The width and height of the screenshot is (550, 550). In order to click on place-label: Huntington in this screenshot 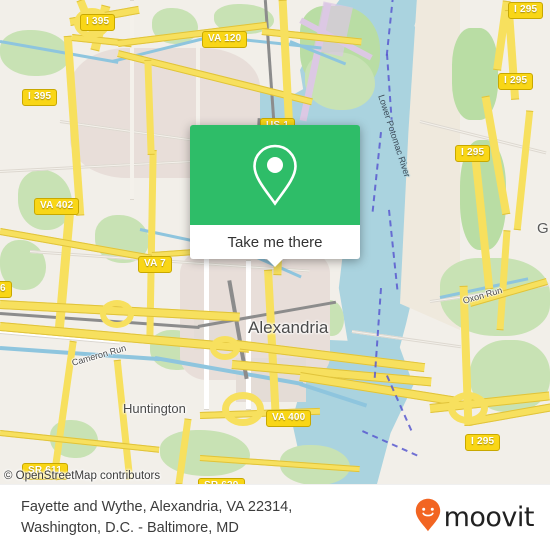, I will do `click(154, 408)`.